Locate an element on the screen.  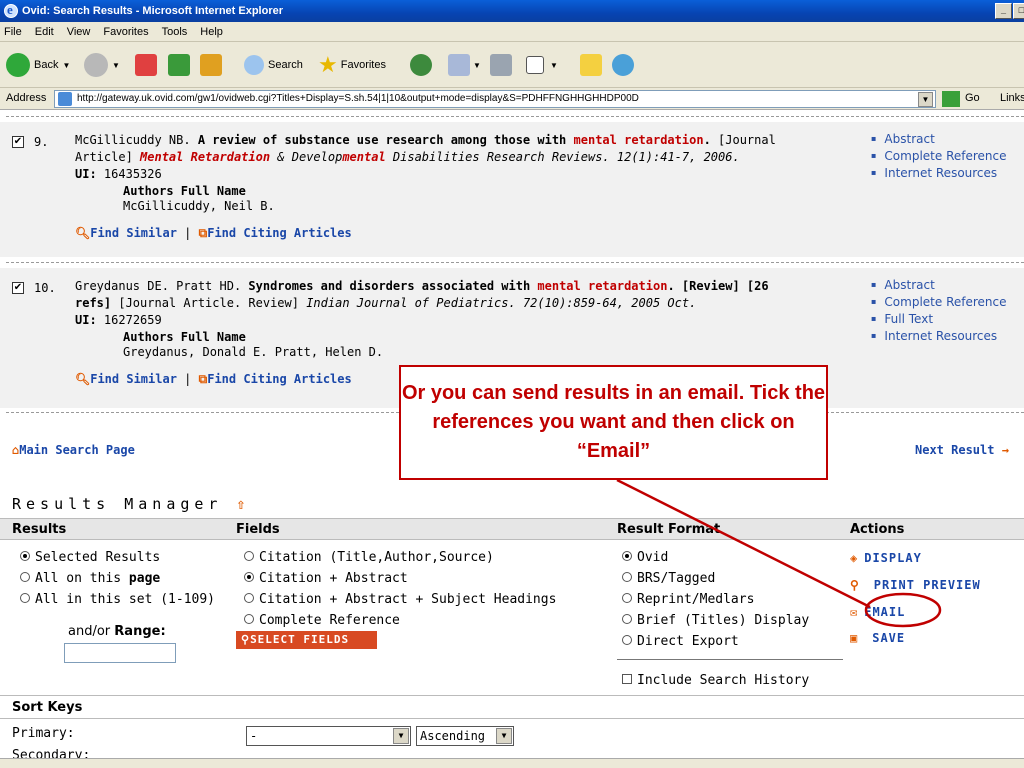
callout-pointer-overlay is located at coordinates (779, 553).